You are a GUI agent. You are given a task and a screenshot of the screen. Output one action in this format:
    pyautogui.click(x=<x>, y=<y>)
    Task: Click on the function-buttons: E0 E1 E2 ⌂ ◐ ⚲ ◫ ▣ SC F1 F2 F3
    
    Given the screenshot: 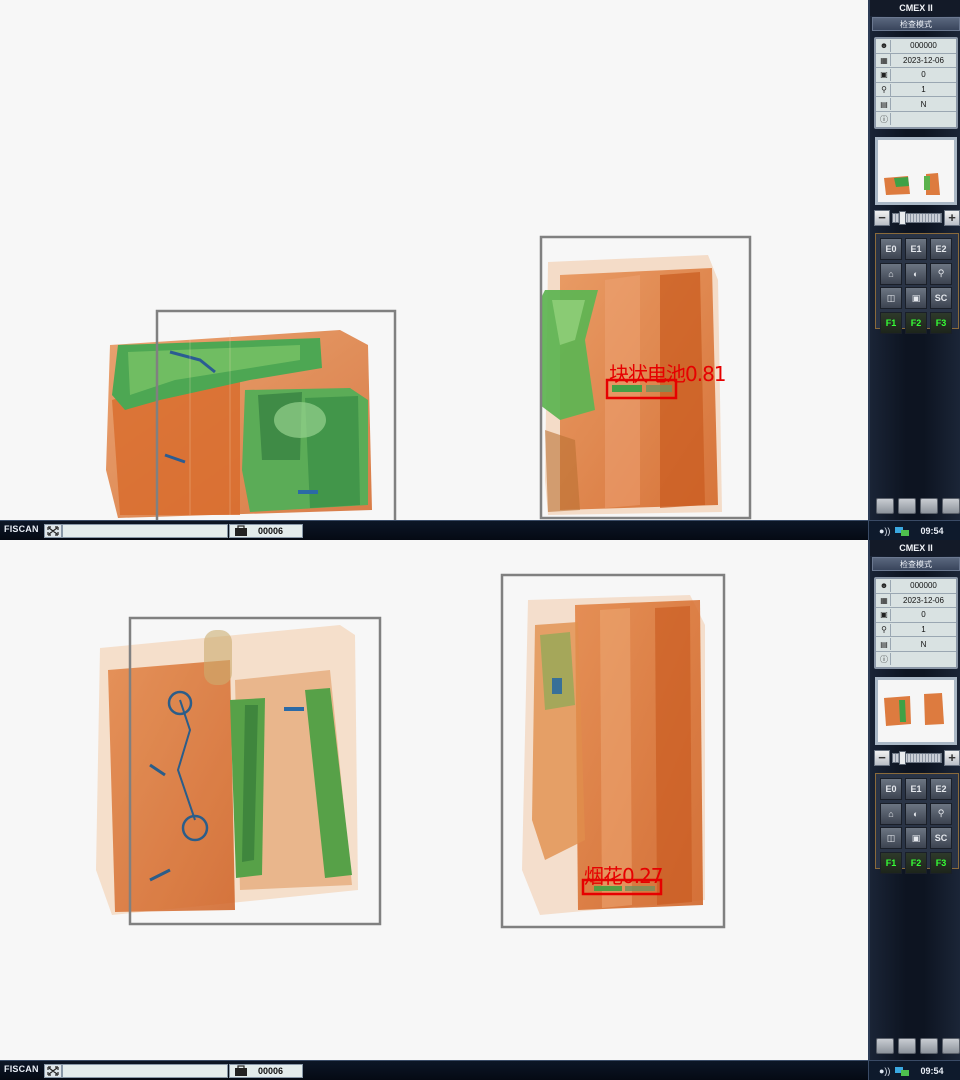 What is the action you would take?
    pyautogui.click(x=917, y=283)
    